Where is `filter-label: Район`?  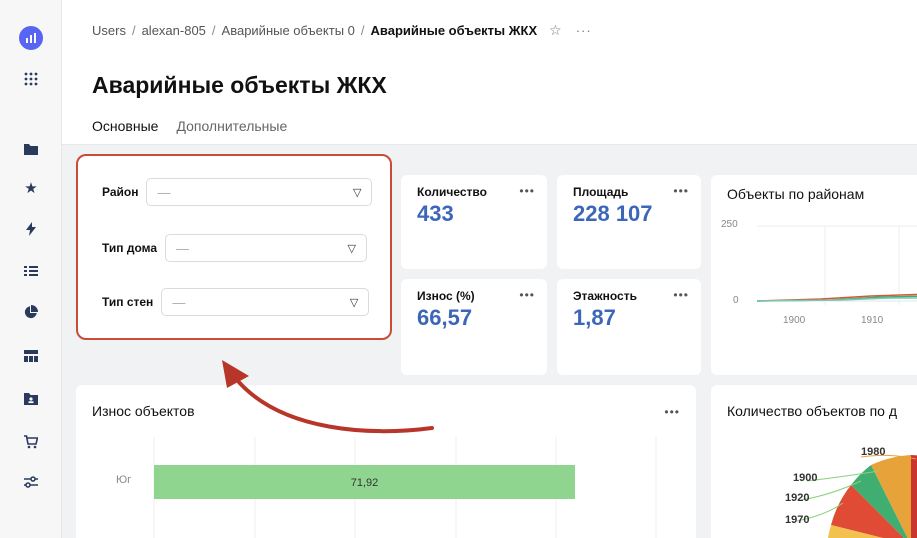
filter-label: Район is located at coordinates (120, 192).